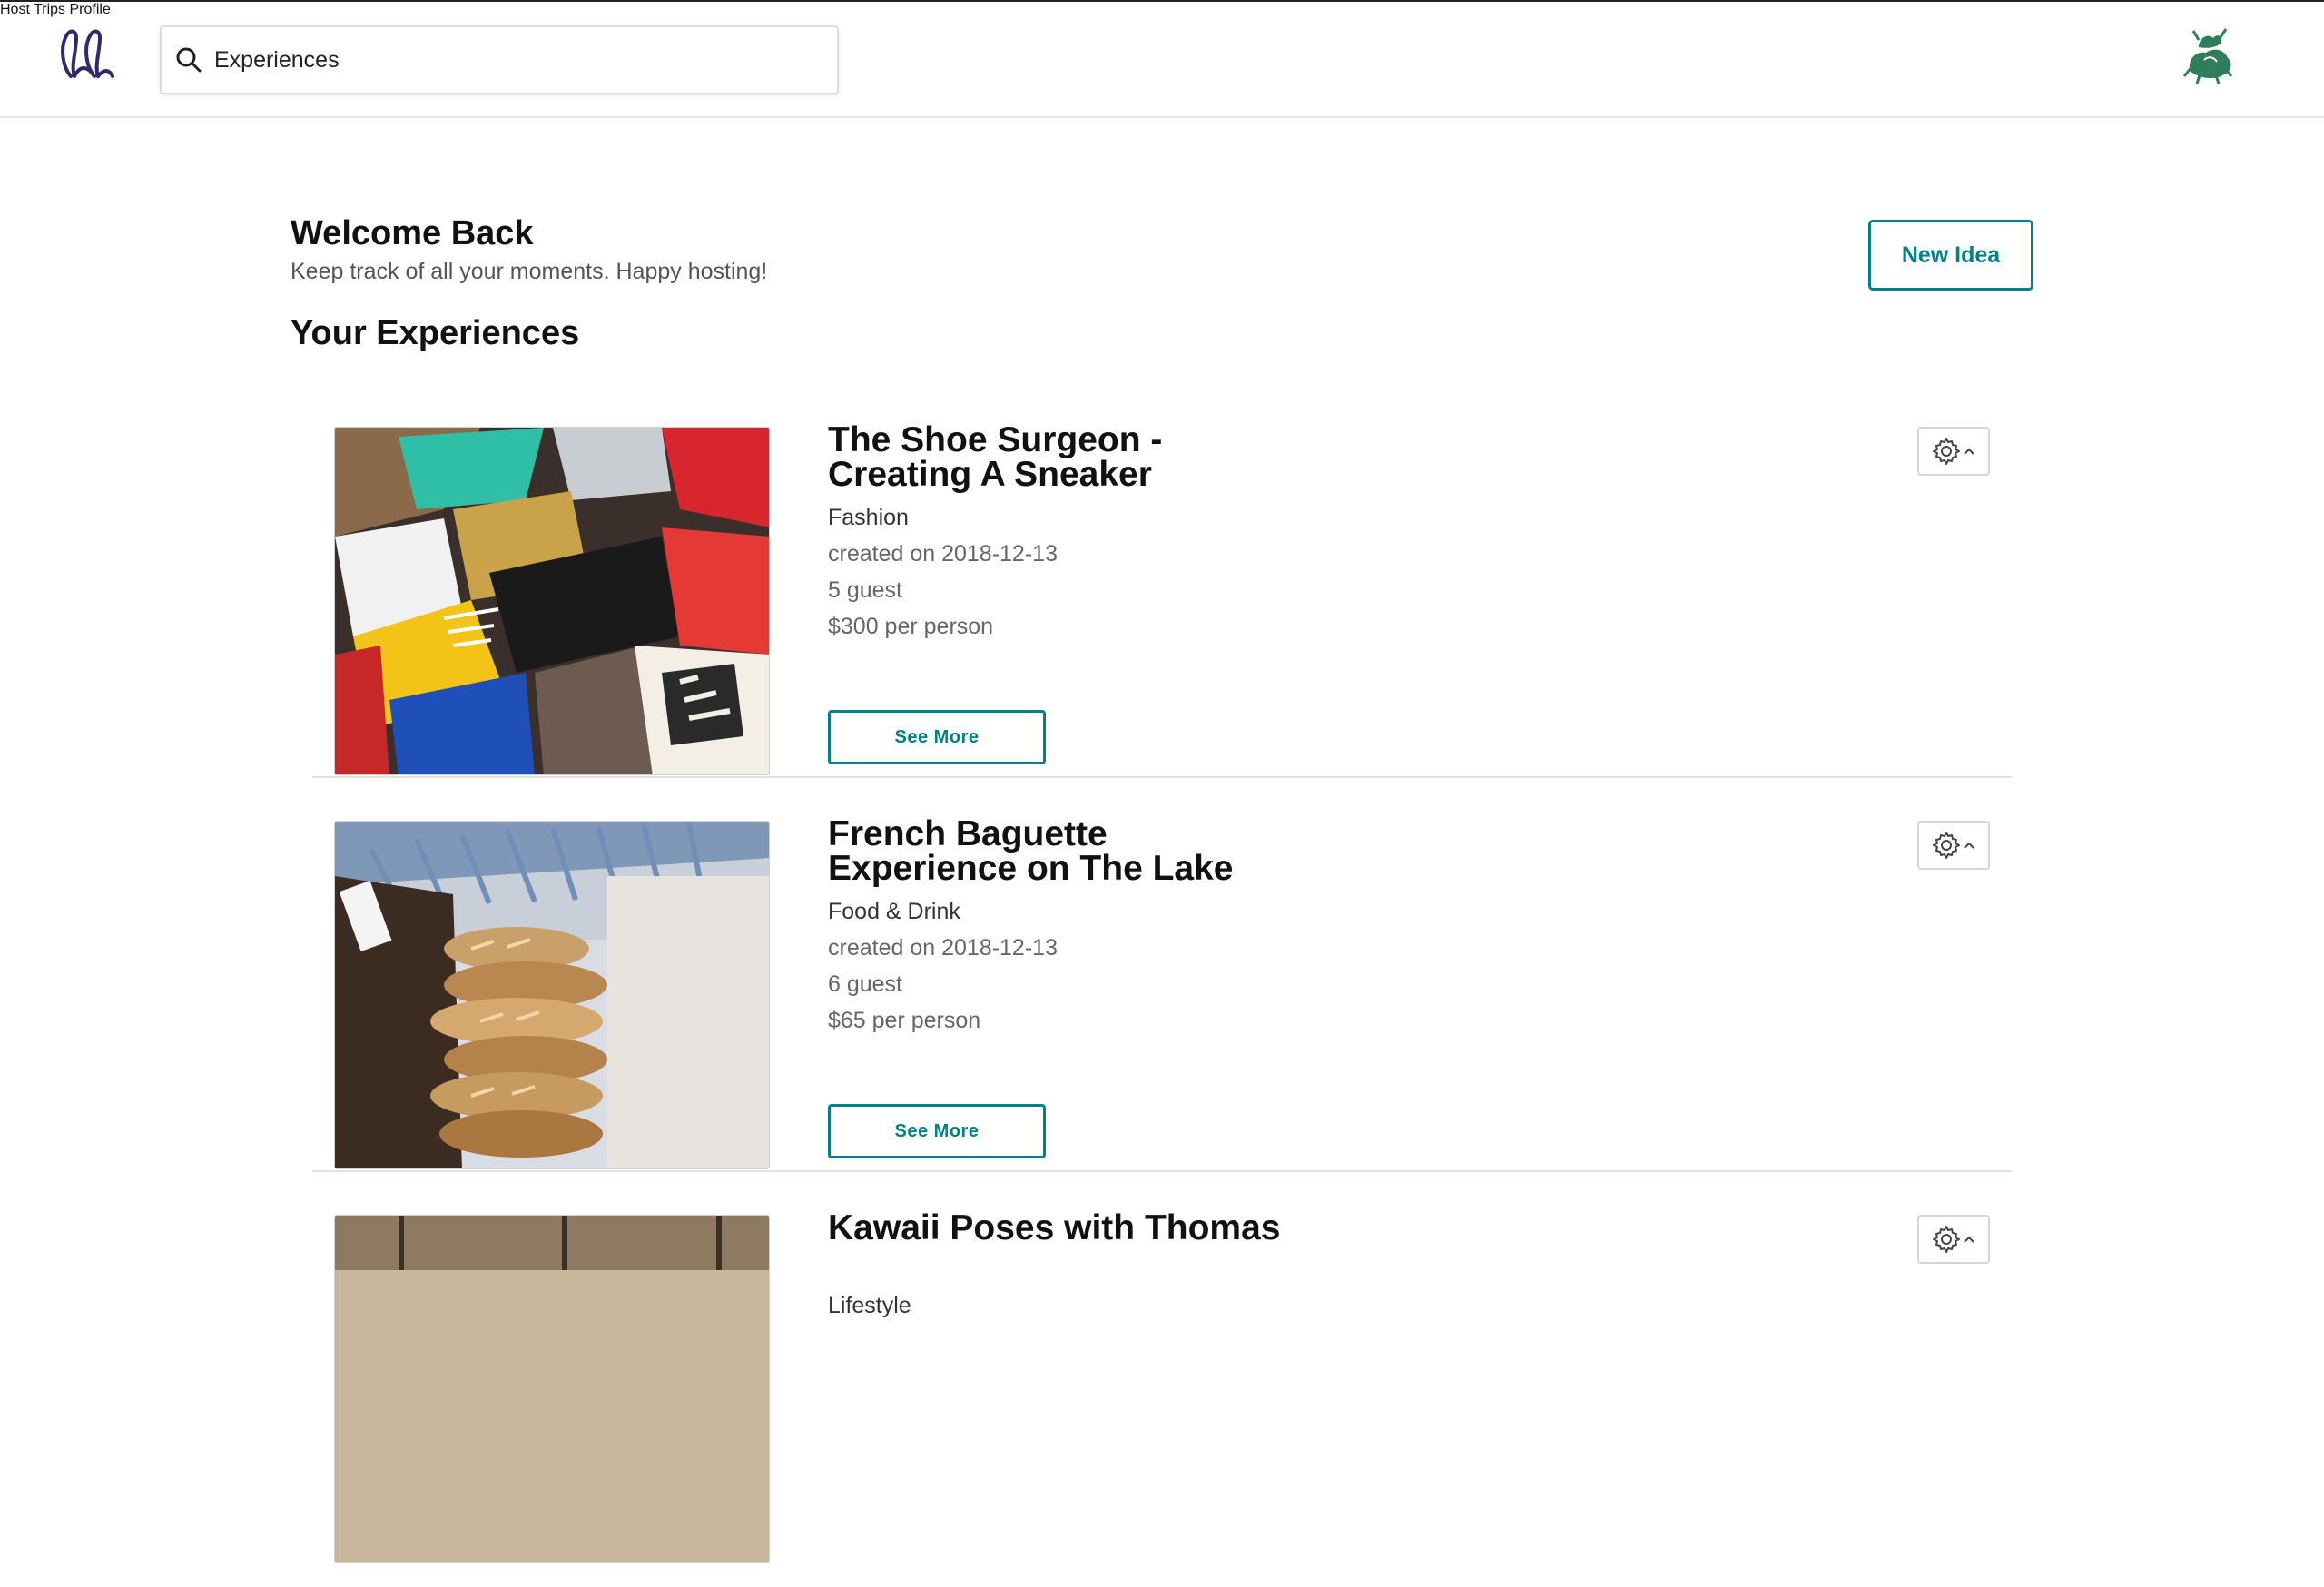  Describe the element at coordinates (904, 1021) in the screenshot. I see `experience-price: $65 per person` at that location.